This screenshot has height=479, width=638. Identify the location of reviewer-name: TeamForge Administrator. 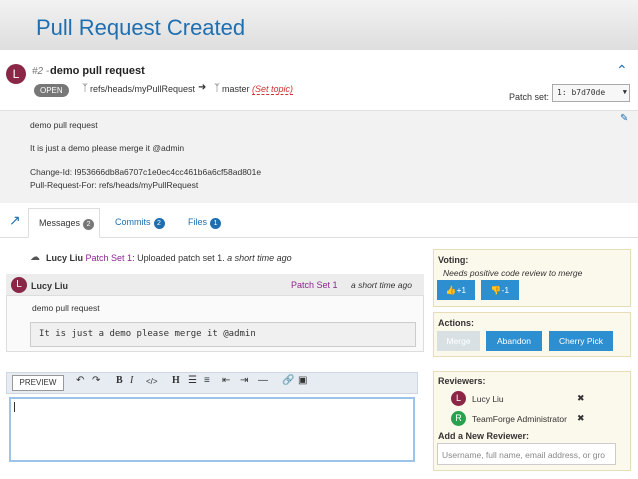
(519, 419).